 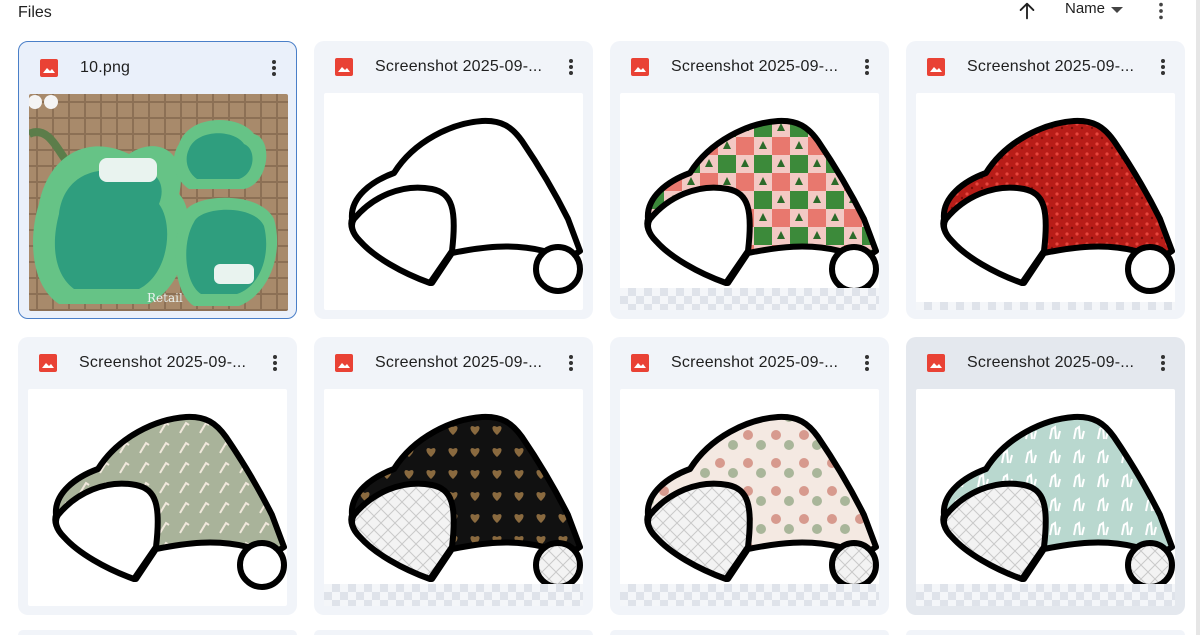 What do you see at coordinates (157, 68) in the screenshot?
I see `file-card-header: 10.png` at bounding box center [157, 68].